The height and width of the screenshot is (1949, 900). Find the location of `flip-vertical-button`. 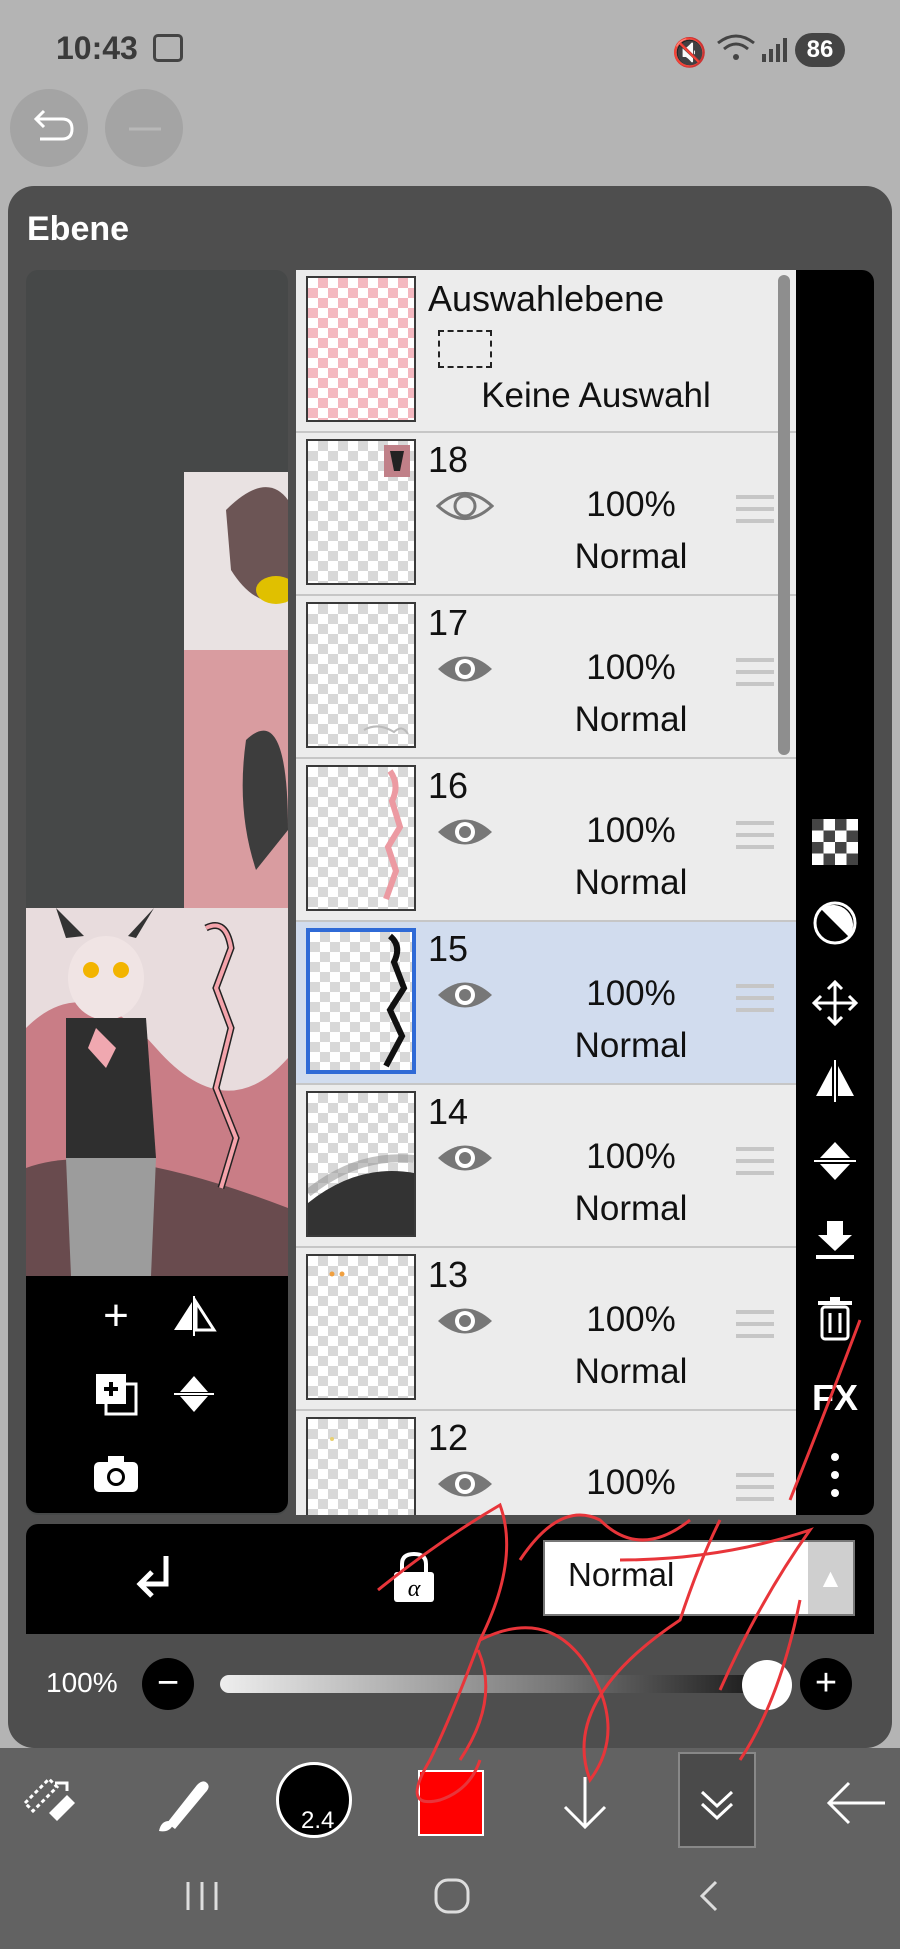

flip-vertical-button is located at coordinates (194, 1394).